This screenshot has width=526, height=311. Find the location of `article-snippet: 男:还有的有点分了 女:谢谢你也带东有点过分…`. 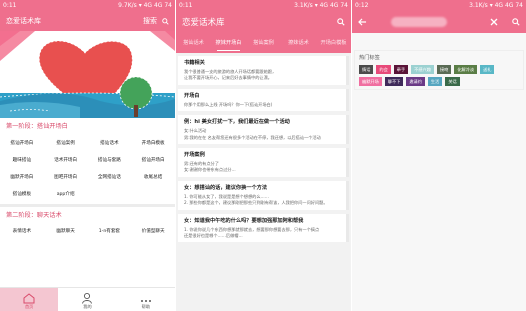

article-snippet: 男:还有的有点分了 女:谢谢你也带东有点过分… is located at coordinates (263, 167).